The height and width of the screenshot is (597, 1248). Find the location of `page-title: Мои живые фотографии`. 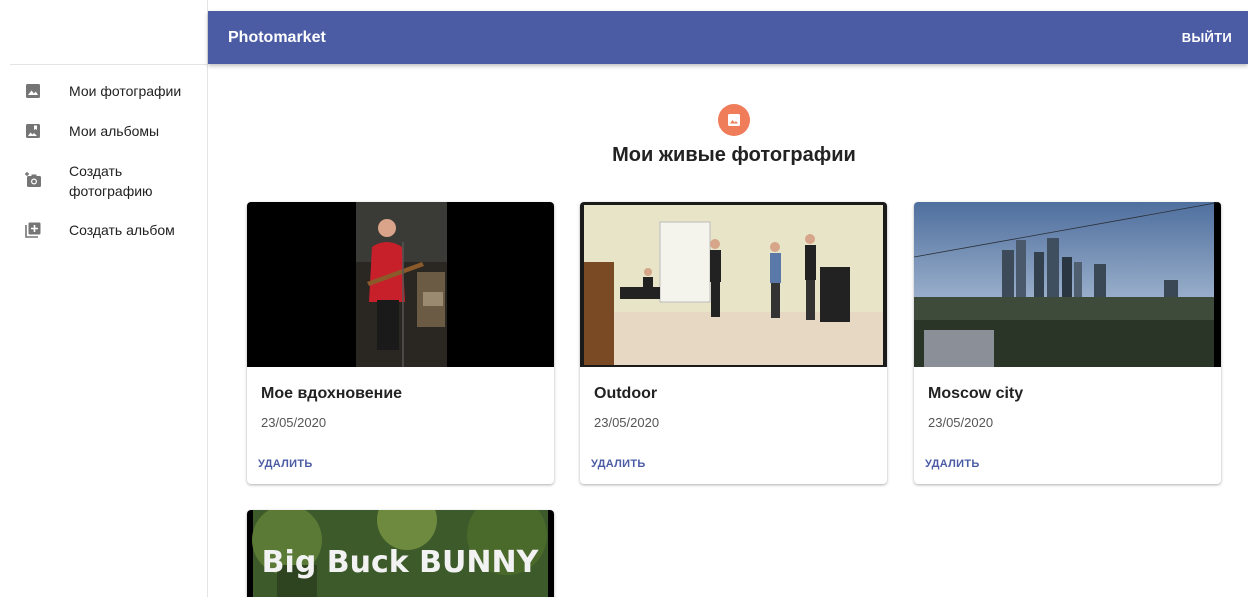

page-title: Мои живые фотографии is located at coordinates (734, 155).